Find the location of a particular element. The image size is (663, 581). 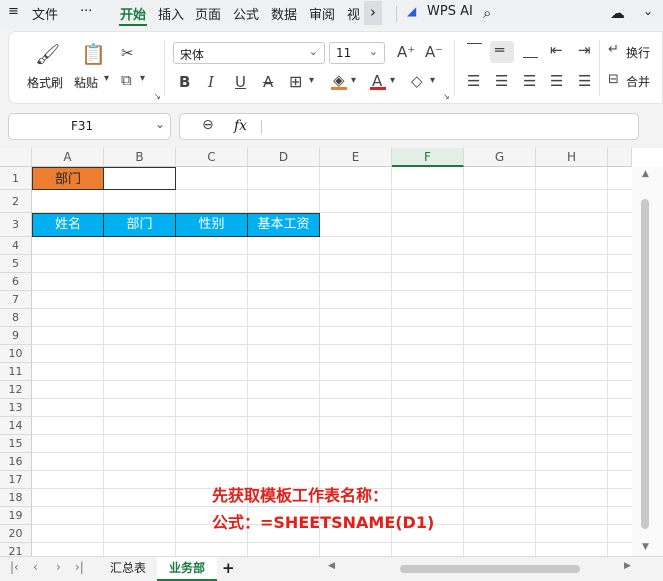

tab-page: 页面 is located at coordinates (208, 13).